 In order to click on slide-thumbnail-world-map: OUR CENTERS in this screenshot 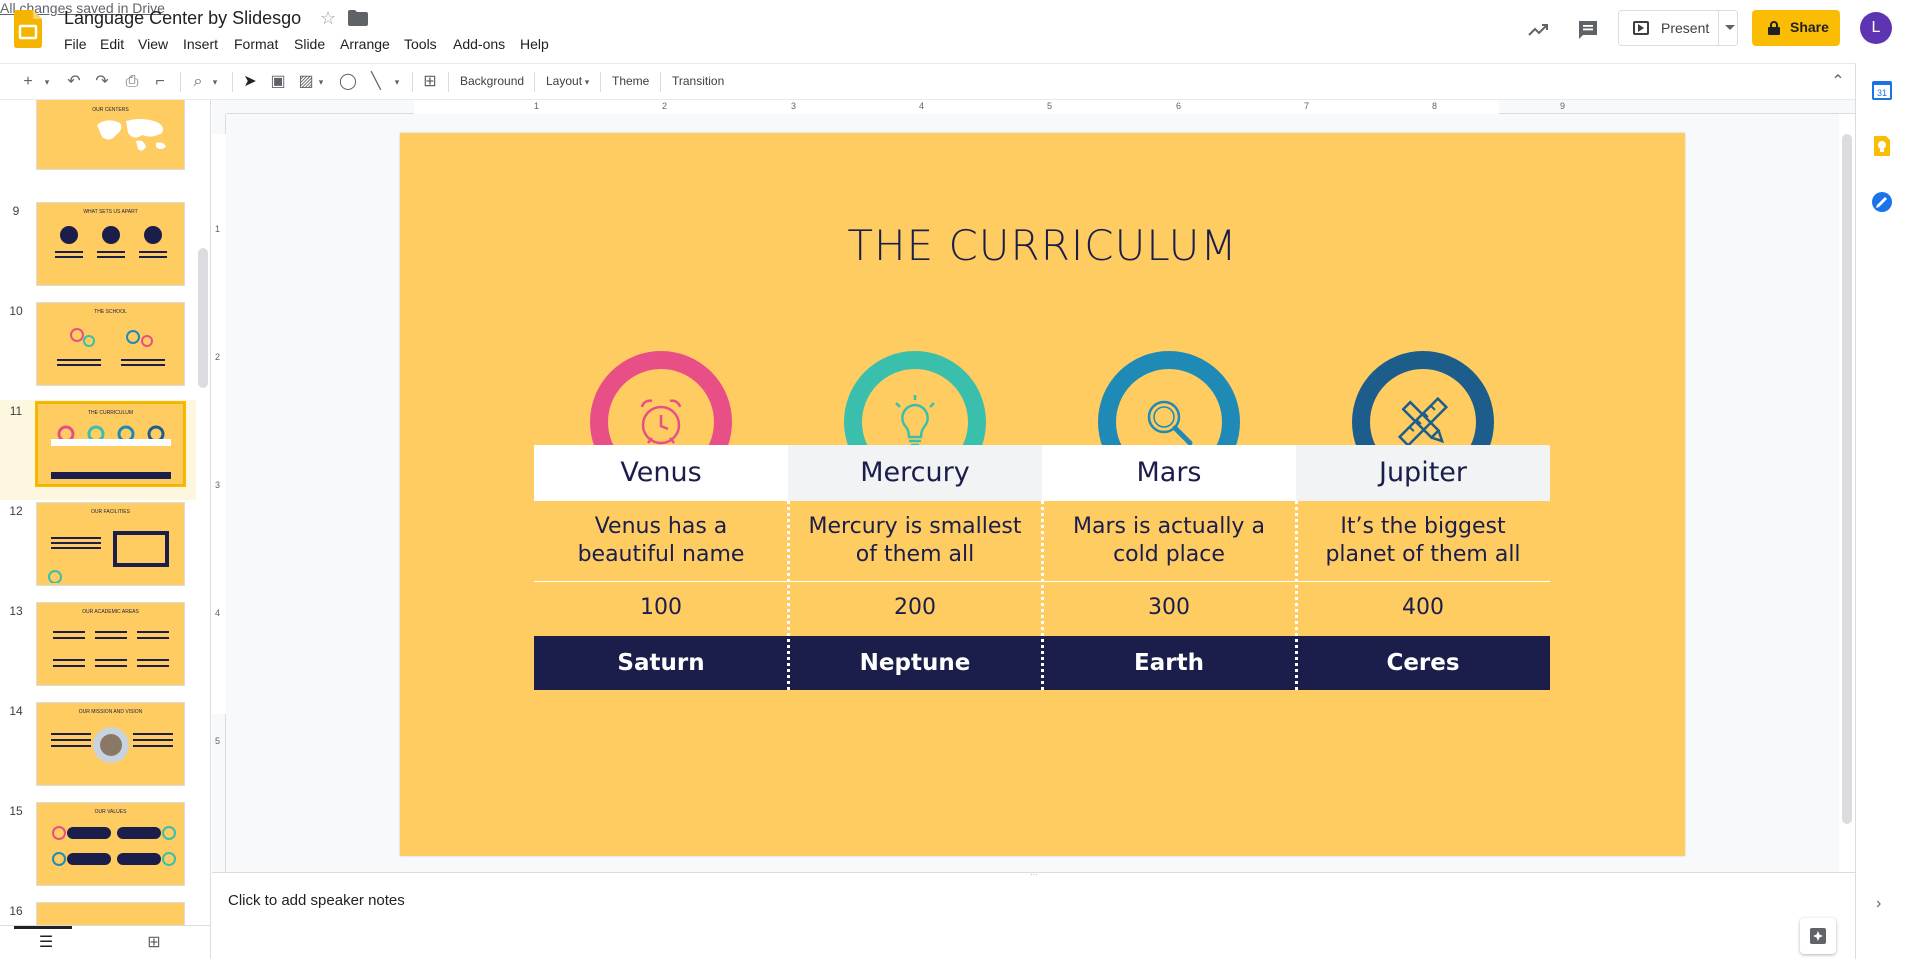, I will do `click(110, 135)`.